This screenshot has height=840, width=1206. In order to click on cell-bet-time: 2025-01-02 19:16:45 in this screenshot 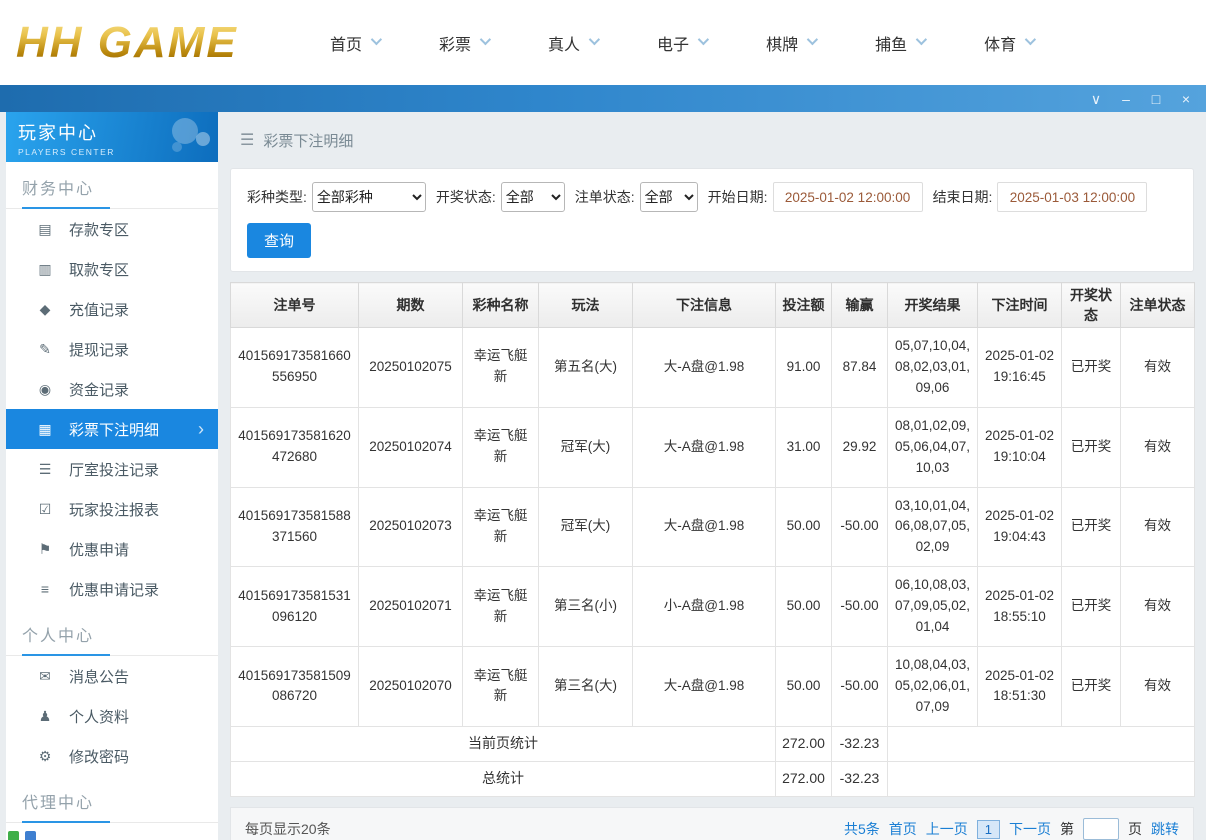, I will do `click(1019, 367)`.